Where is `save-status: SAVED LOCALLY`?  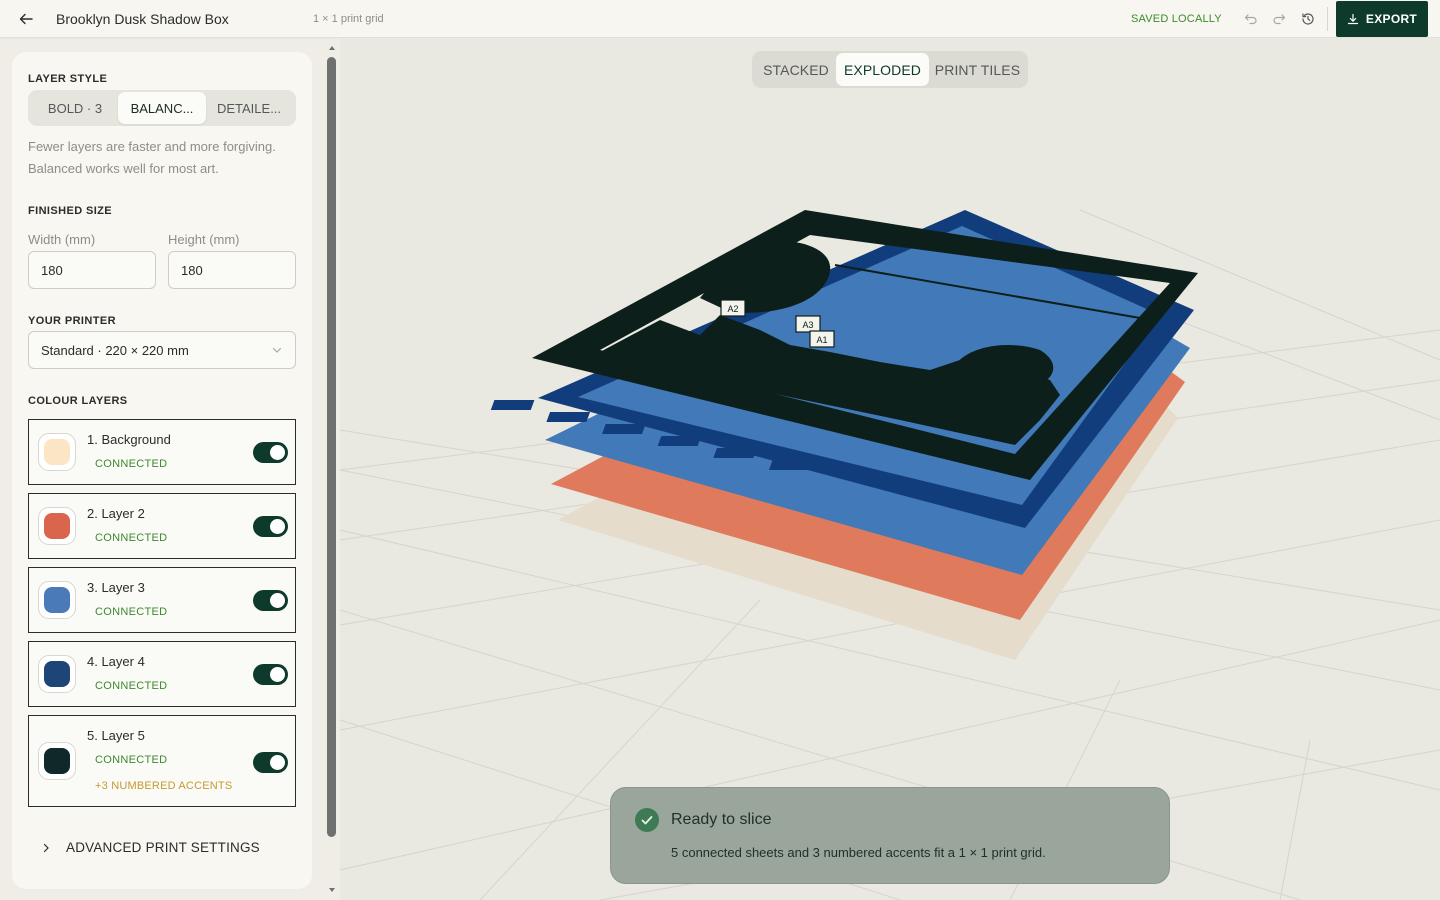 save-status: SAVED LOCALLY is located at coordinates (1176, 19).